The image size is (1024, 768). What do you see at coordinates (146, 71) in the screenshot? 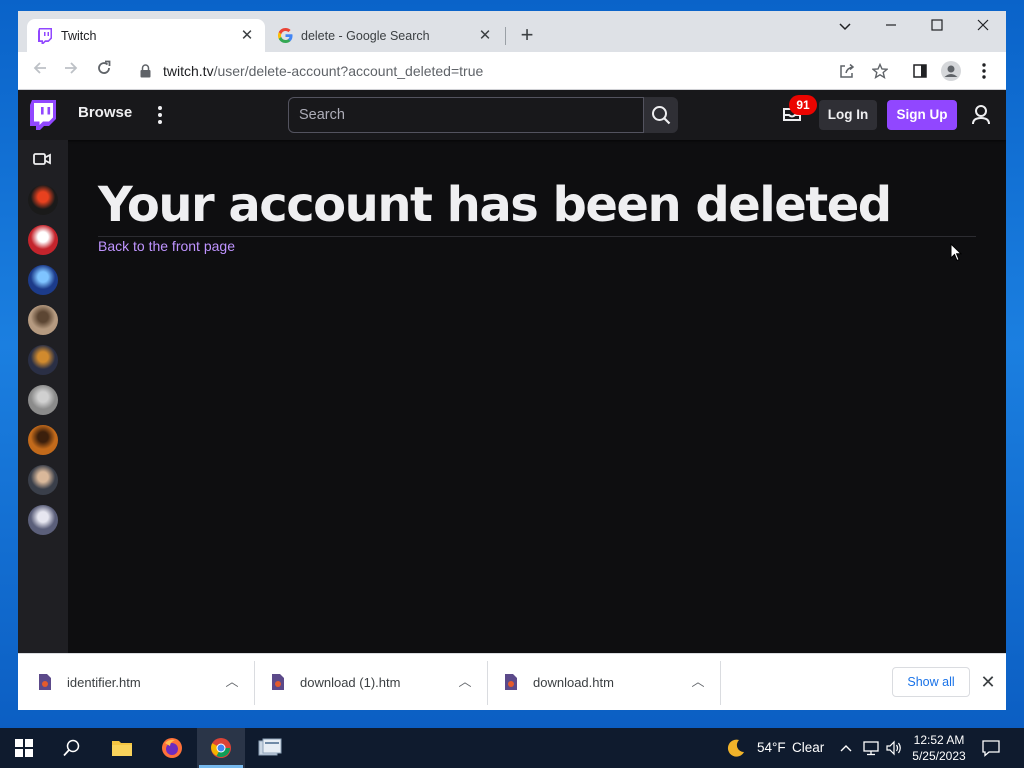
I see `lock-icon` at bounding box center [146, 71].